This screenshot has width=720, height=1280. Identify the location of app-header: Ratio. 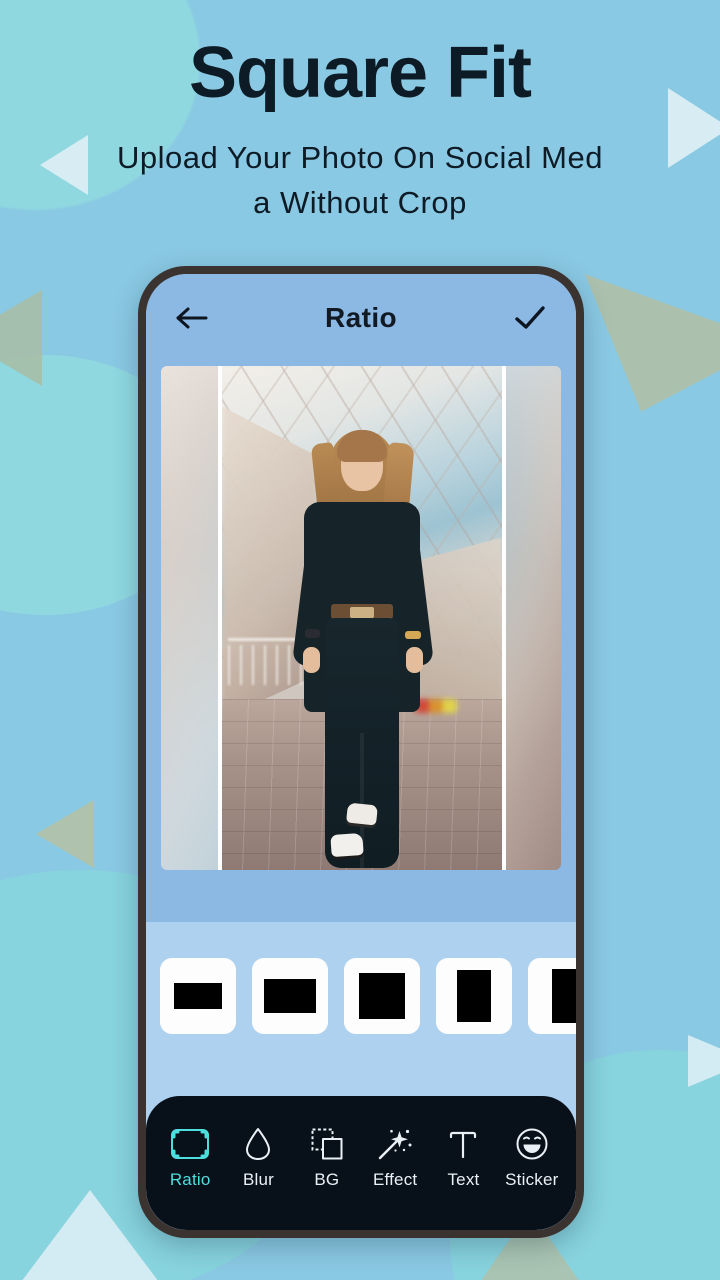
(361, 318).